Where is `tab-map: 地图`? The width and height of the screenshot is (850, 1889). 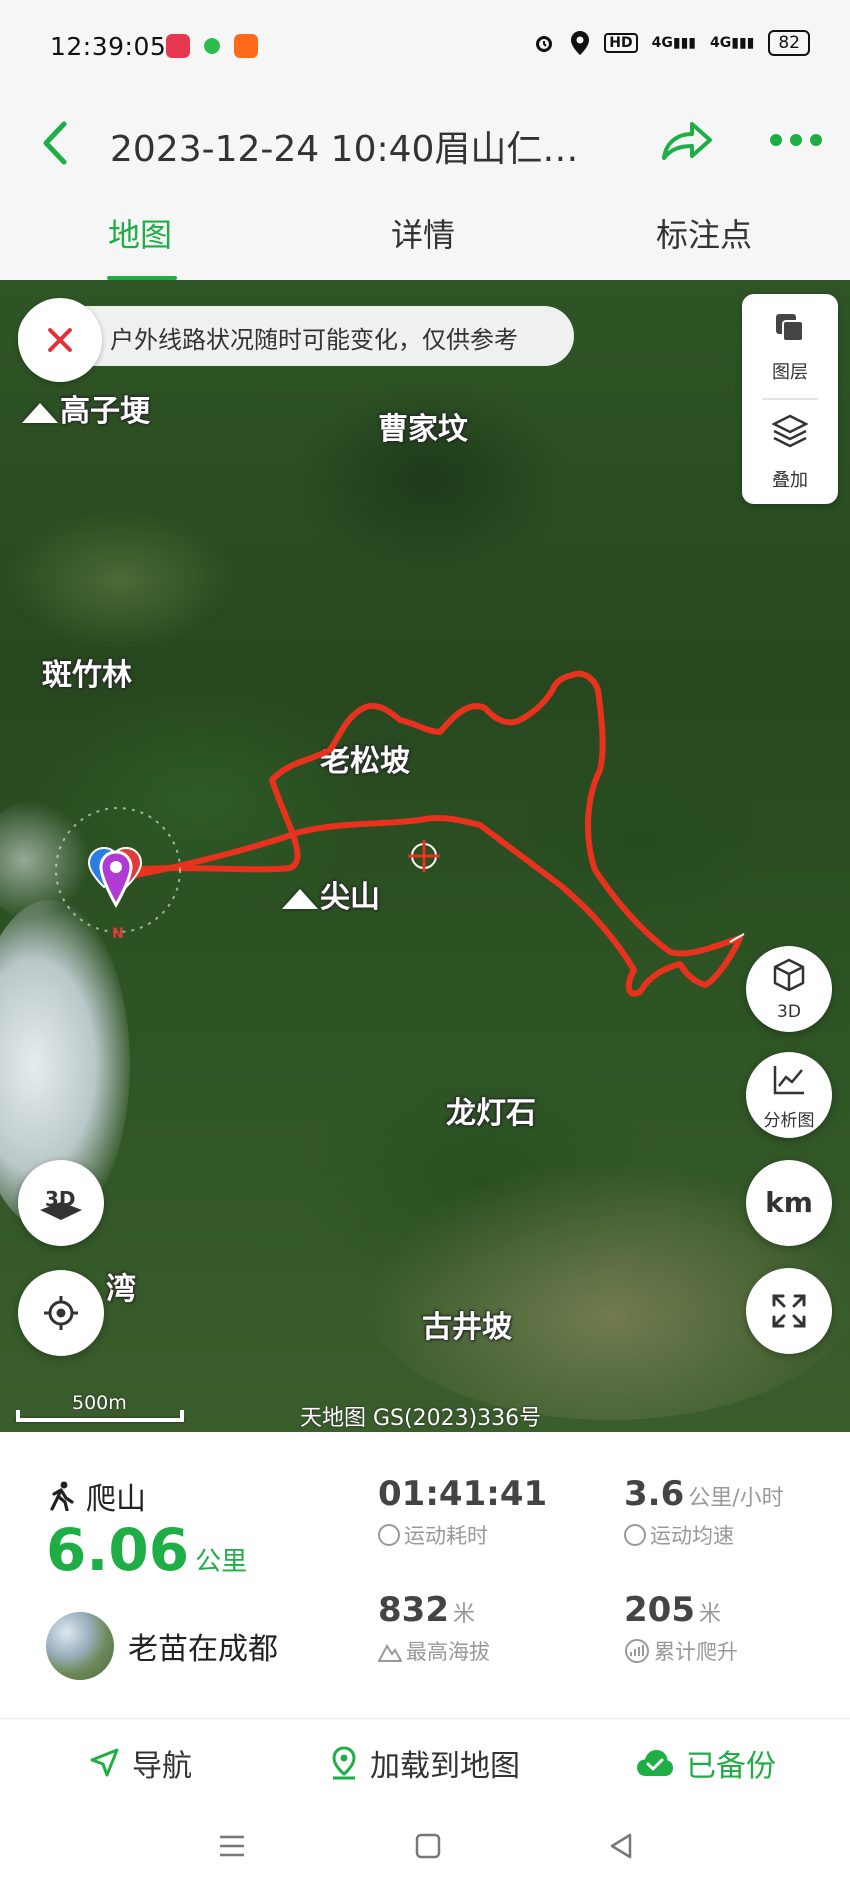
tab-map: 地图 is located at coordinates (140, 233).